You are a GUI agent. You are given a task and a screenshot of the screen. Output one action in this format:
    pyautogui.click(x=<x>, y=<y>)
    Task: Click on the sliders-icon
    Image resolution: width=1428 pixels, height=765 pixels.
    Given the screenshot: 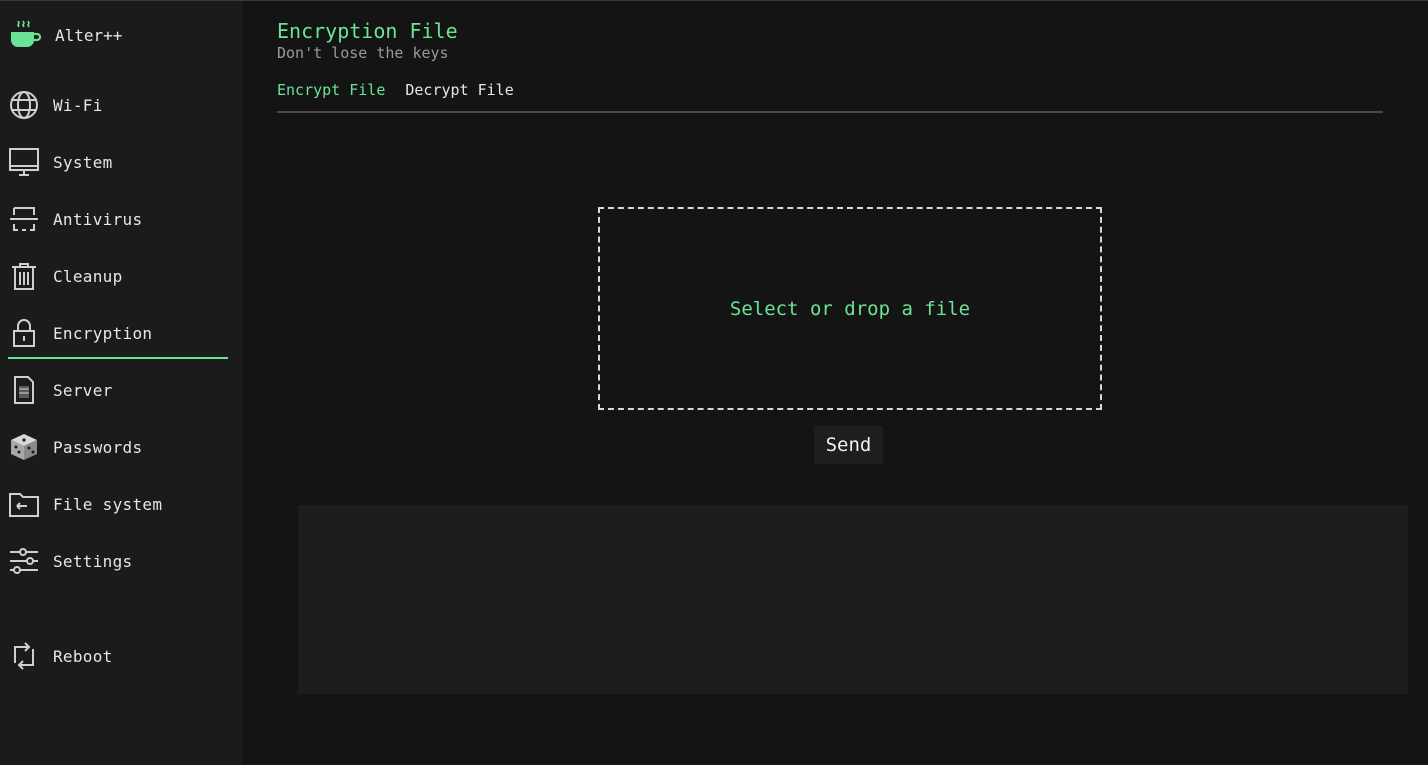 What is the action you would take?
    pyautogui.click(x=24, y=561)
    